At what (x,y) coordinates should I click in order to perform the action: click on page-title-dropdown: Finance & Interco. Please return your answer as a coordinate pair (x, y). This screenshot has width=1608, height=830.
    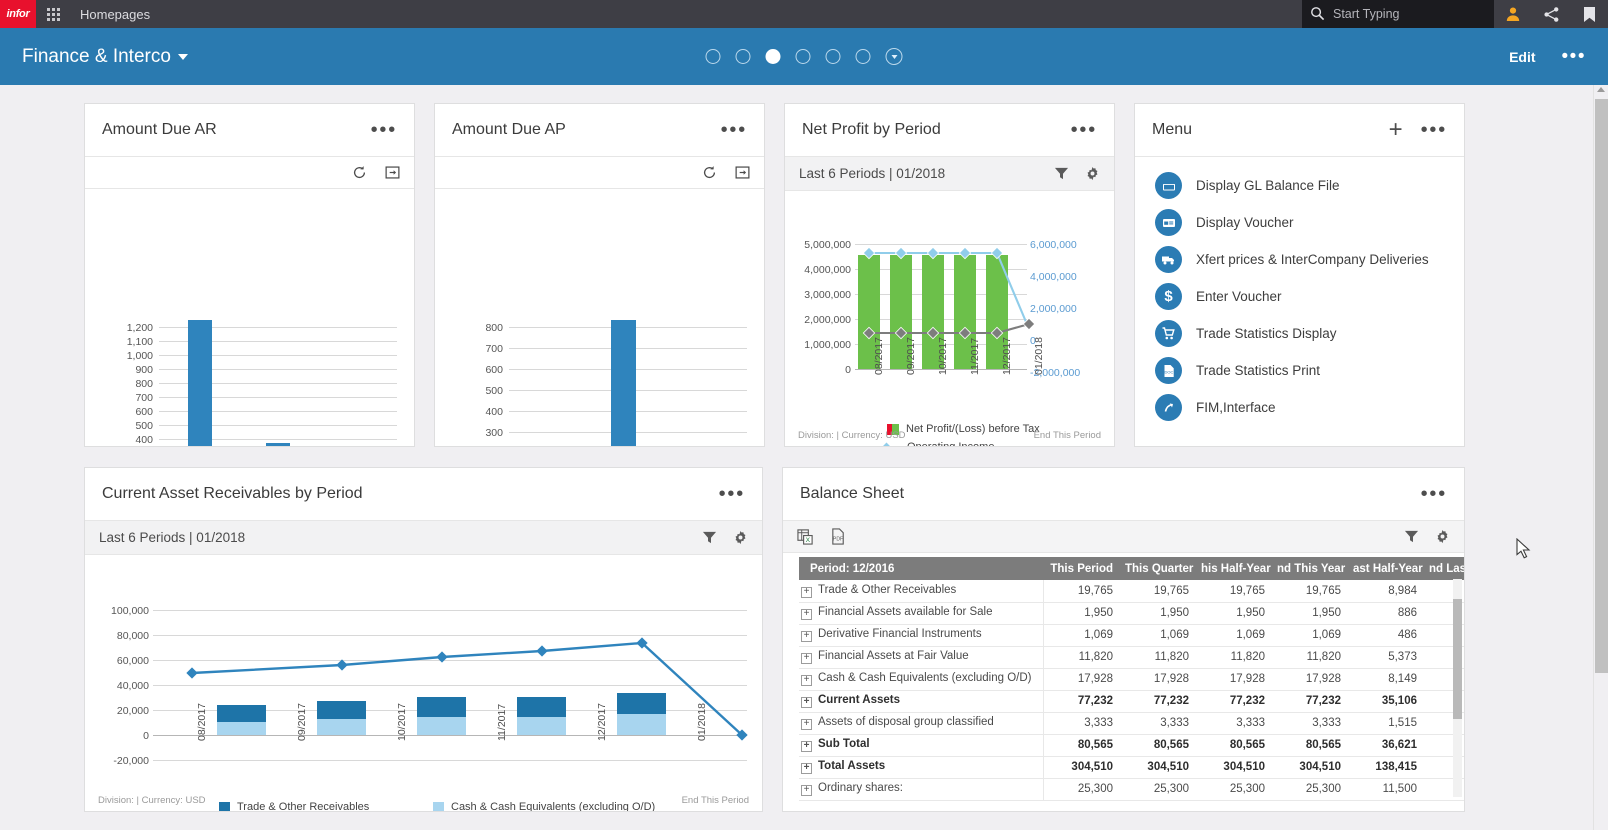
    Looking at the image, I should click on (105, 57).